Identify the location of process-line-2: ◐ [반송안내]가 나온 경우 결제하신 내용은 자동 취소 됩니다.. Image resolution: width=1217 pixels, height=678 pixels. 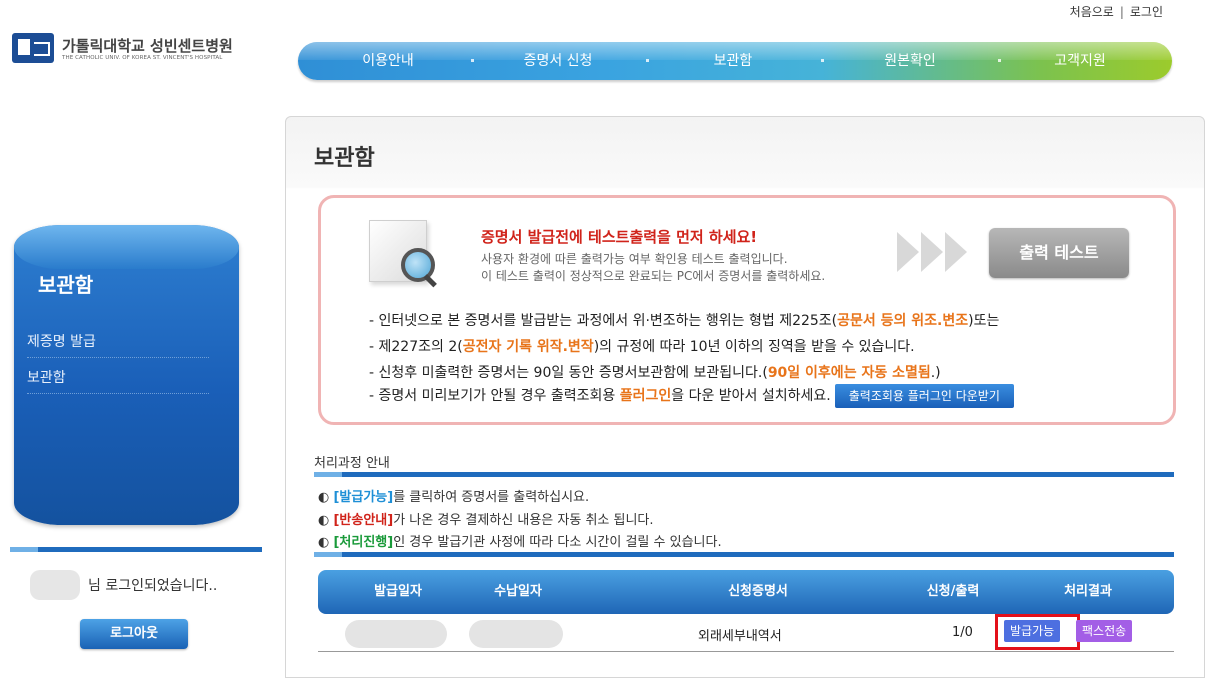
(486, 518).